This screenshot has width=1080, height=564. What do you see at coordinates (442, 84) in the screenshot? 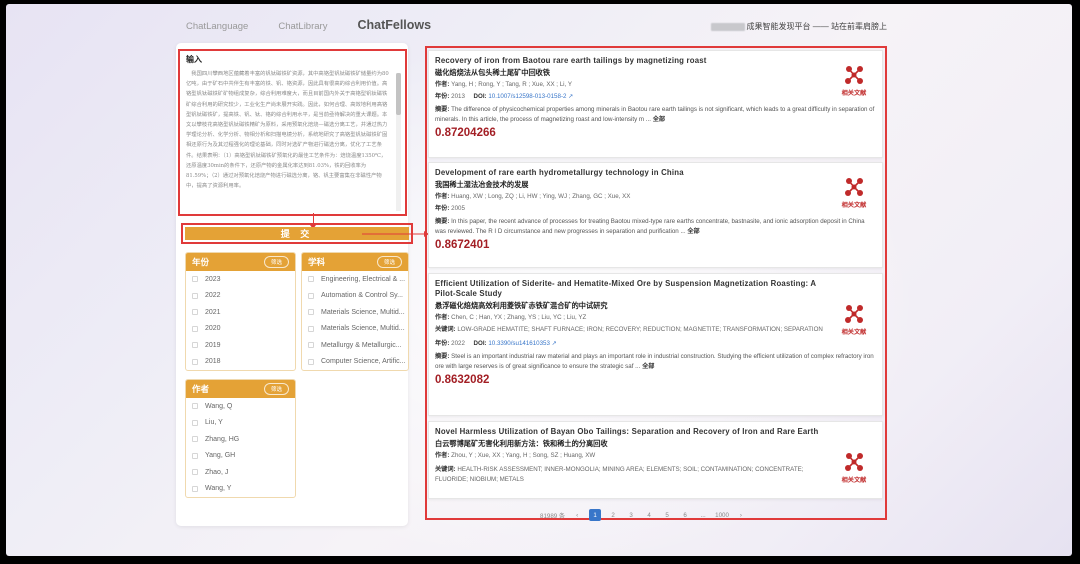
I see `authors-label: 作者:` at bounding box center [442, 84].